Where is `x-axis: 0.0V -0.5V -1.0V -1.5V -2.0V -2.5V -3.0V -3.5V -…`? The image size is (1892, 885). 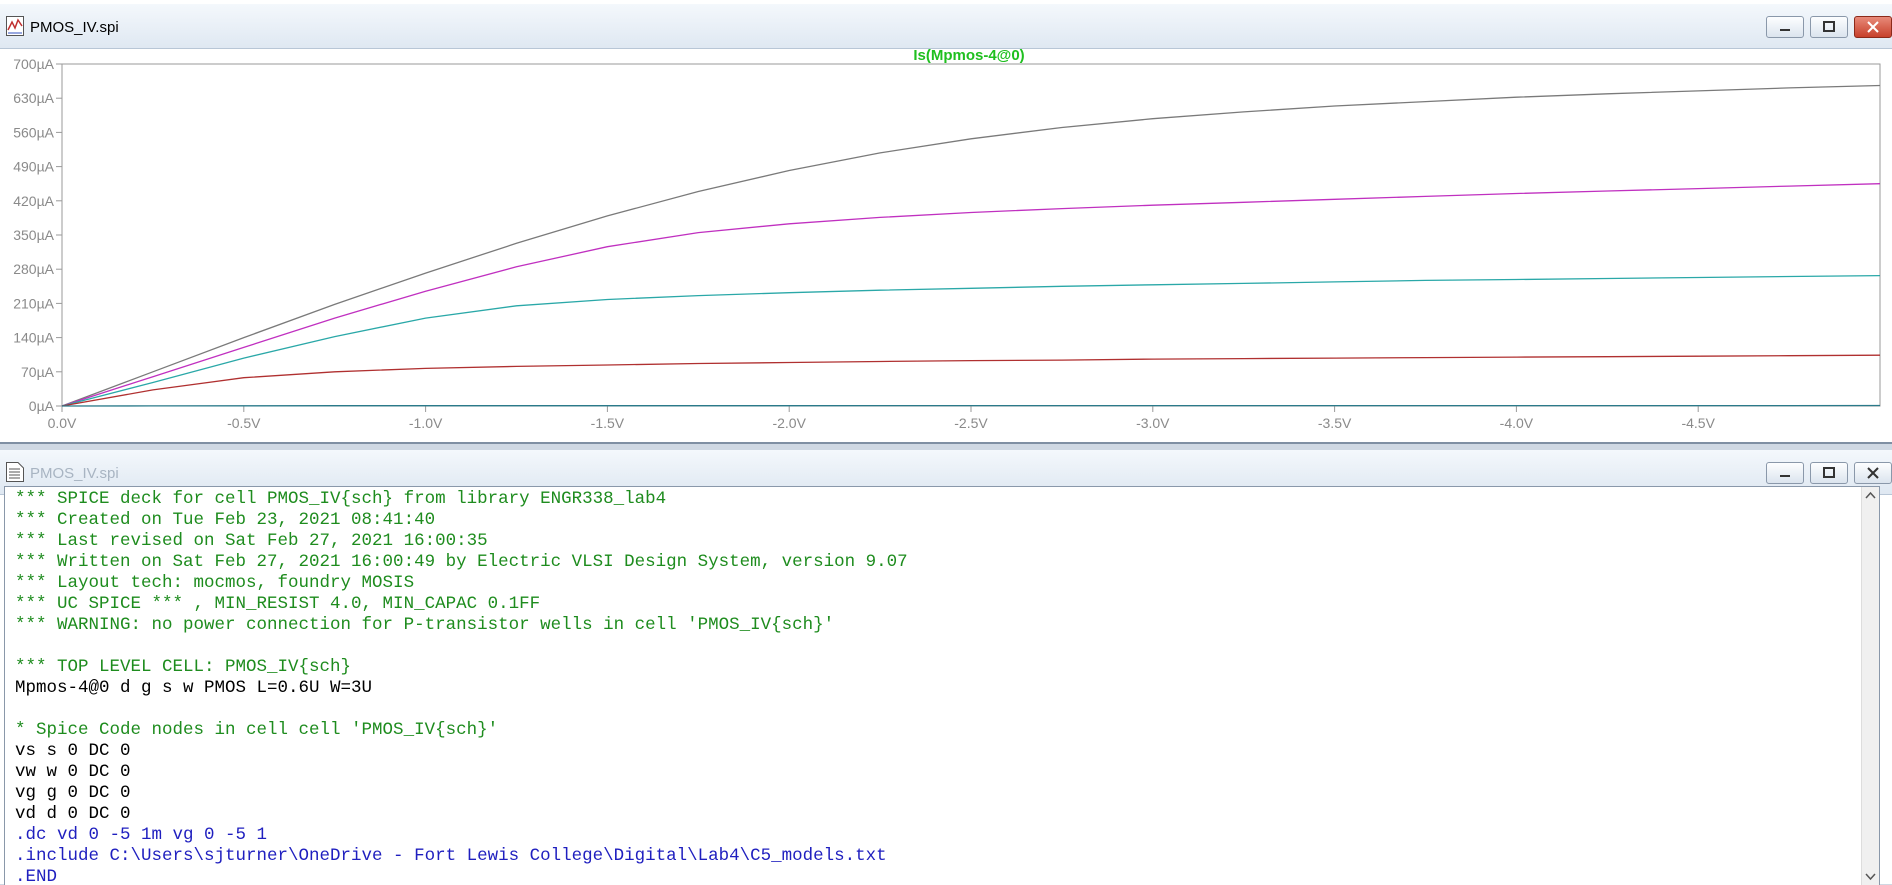
x-axis: 0.0V -0.5V -1.0V -1.5V -2.0V -2.5V -3.0V -3.5V -… is located at coordinates (882, 418).